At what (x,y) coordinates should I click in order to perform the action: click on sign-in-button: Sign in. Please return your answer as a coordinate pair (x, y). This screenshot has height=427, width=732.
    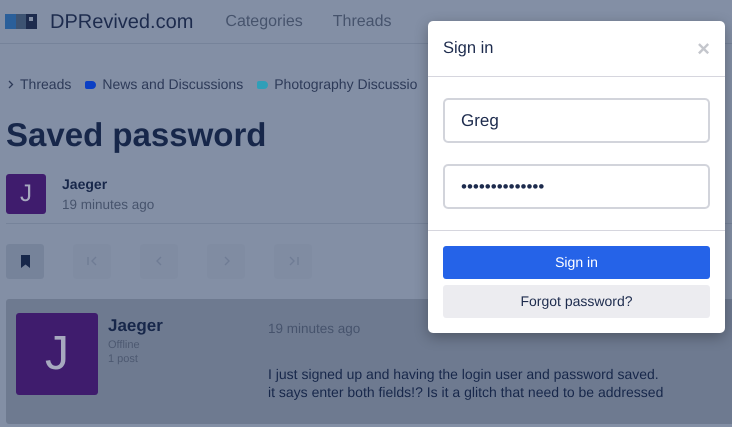
    Looking at the image, I should click on (576, 262).